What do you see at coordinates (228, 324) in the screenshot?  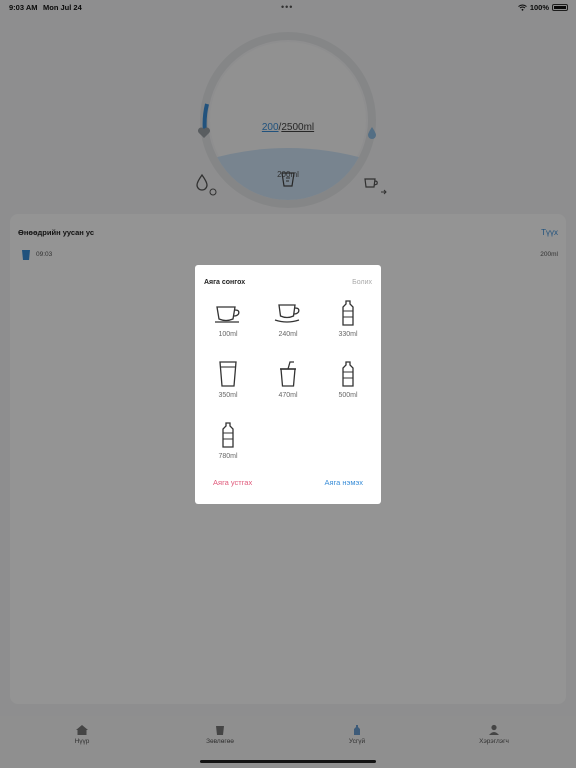 I see `cup-option-100: 100ml` at bounding box center [228, 324].